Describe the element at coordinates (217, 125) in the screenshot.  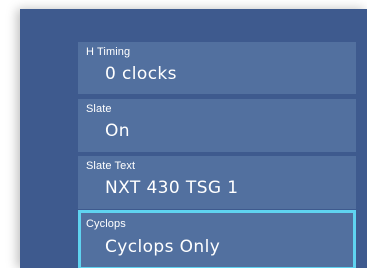
I see `setting-item-slate: Slate On` at that location.